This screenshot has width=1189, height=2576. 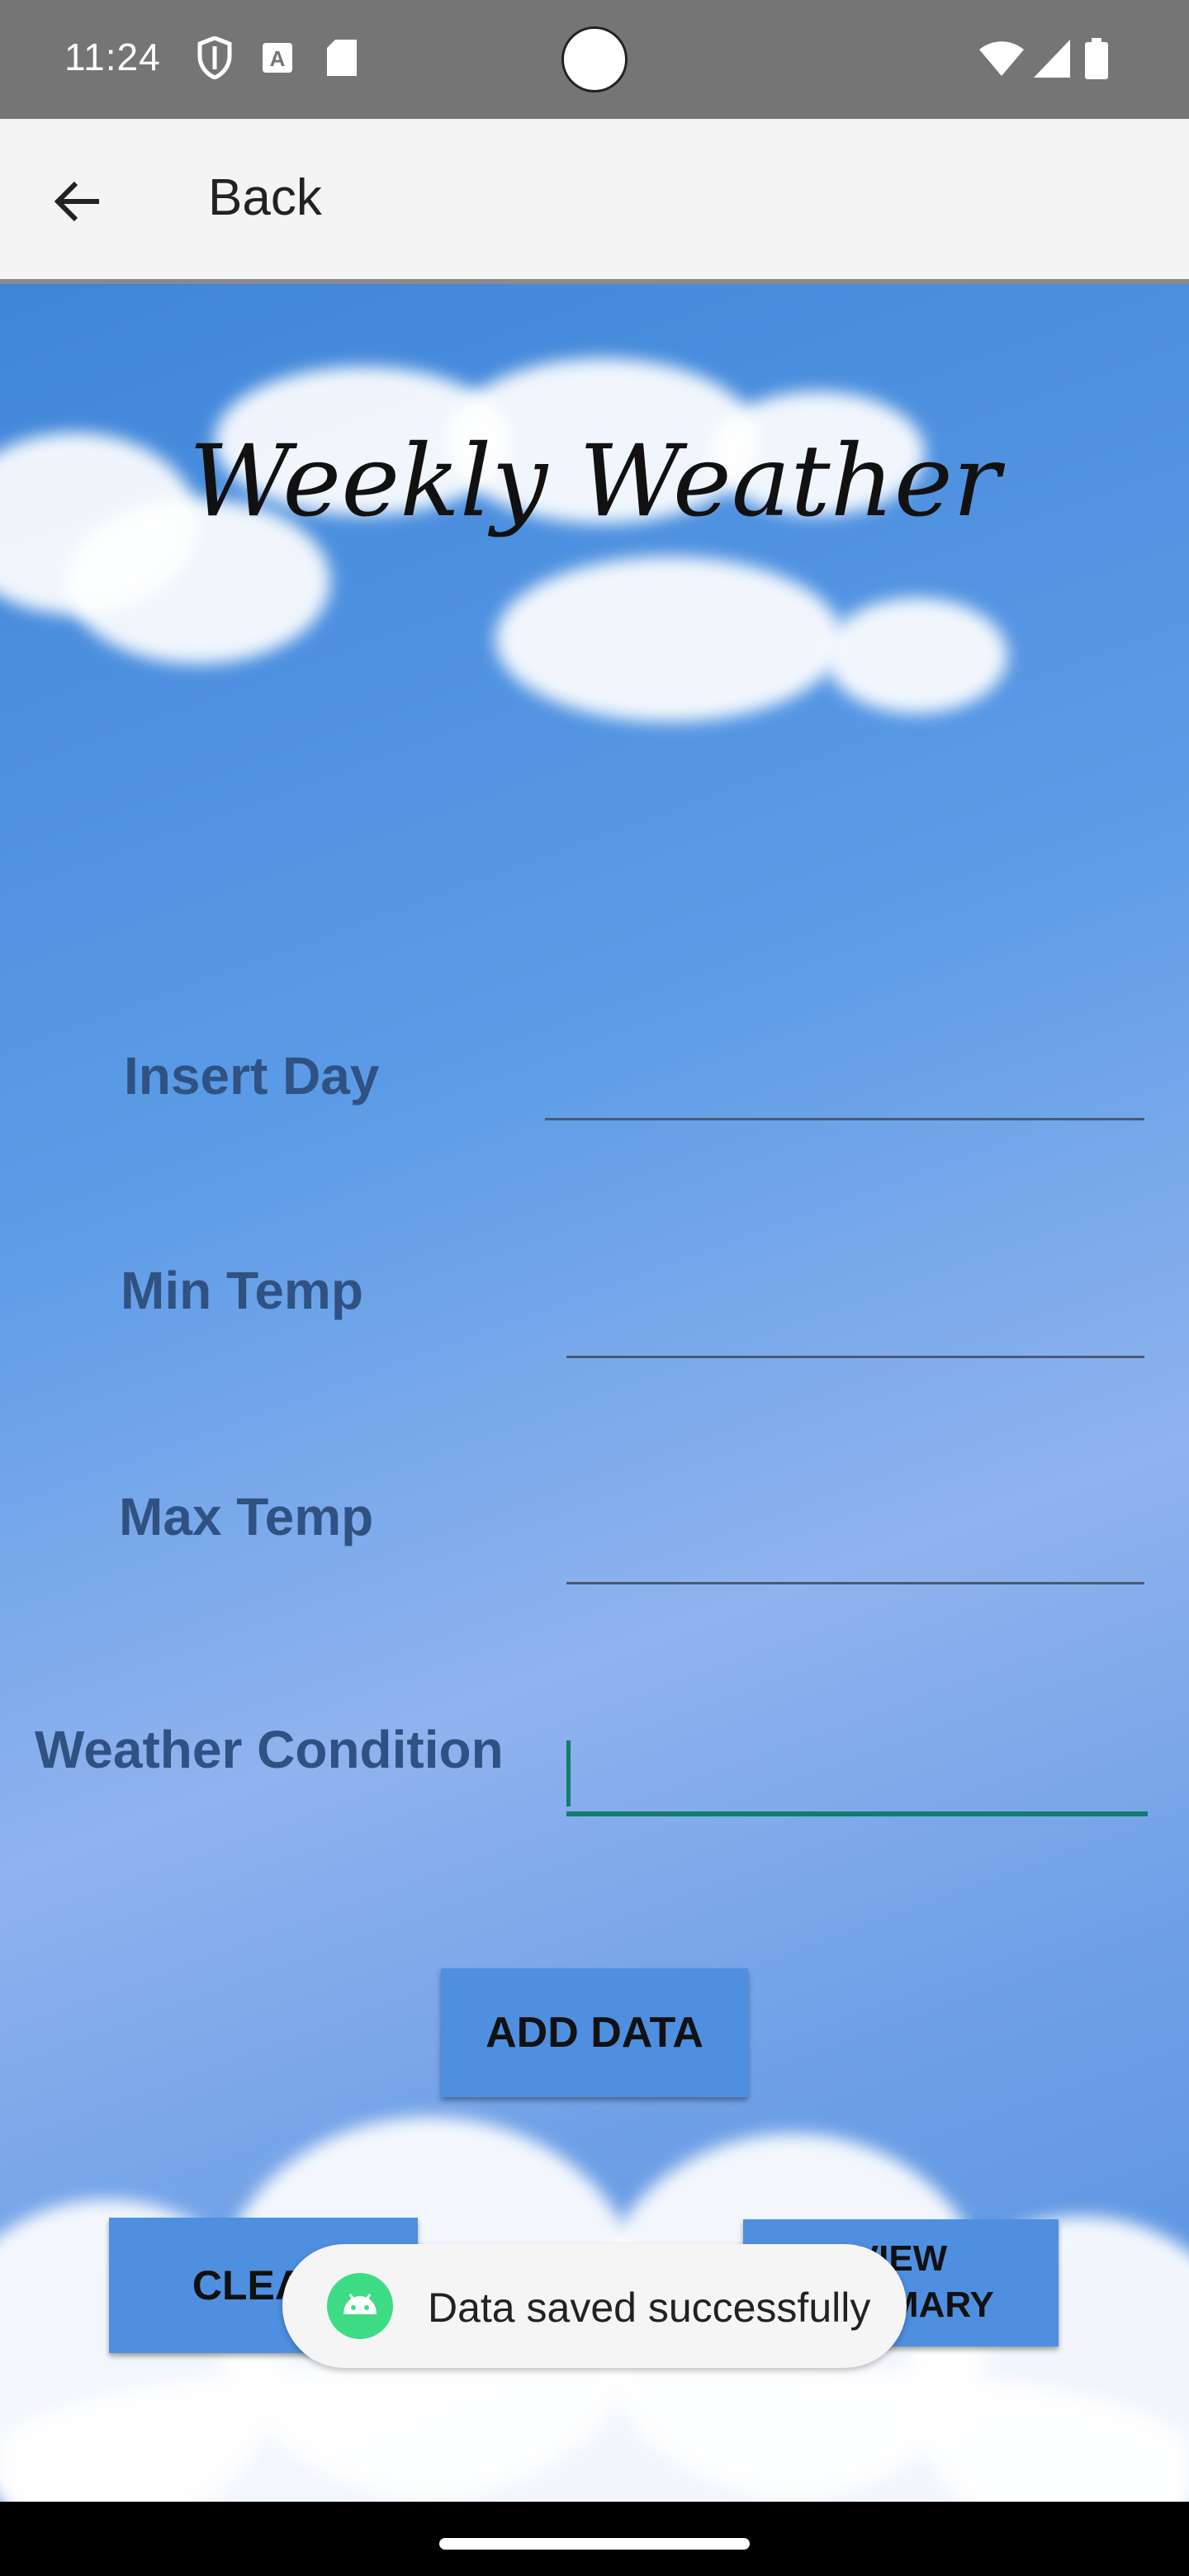 I want to click on battery-icon, so click(x=1096, y=60).